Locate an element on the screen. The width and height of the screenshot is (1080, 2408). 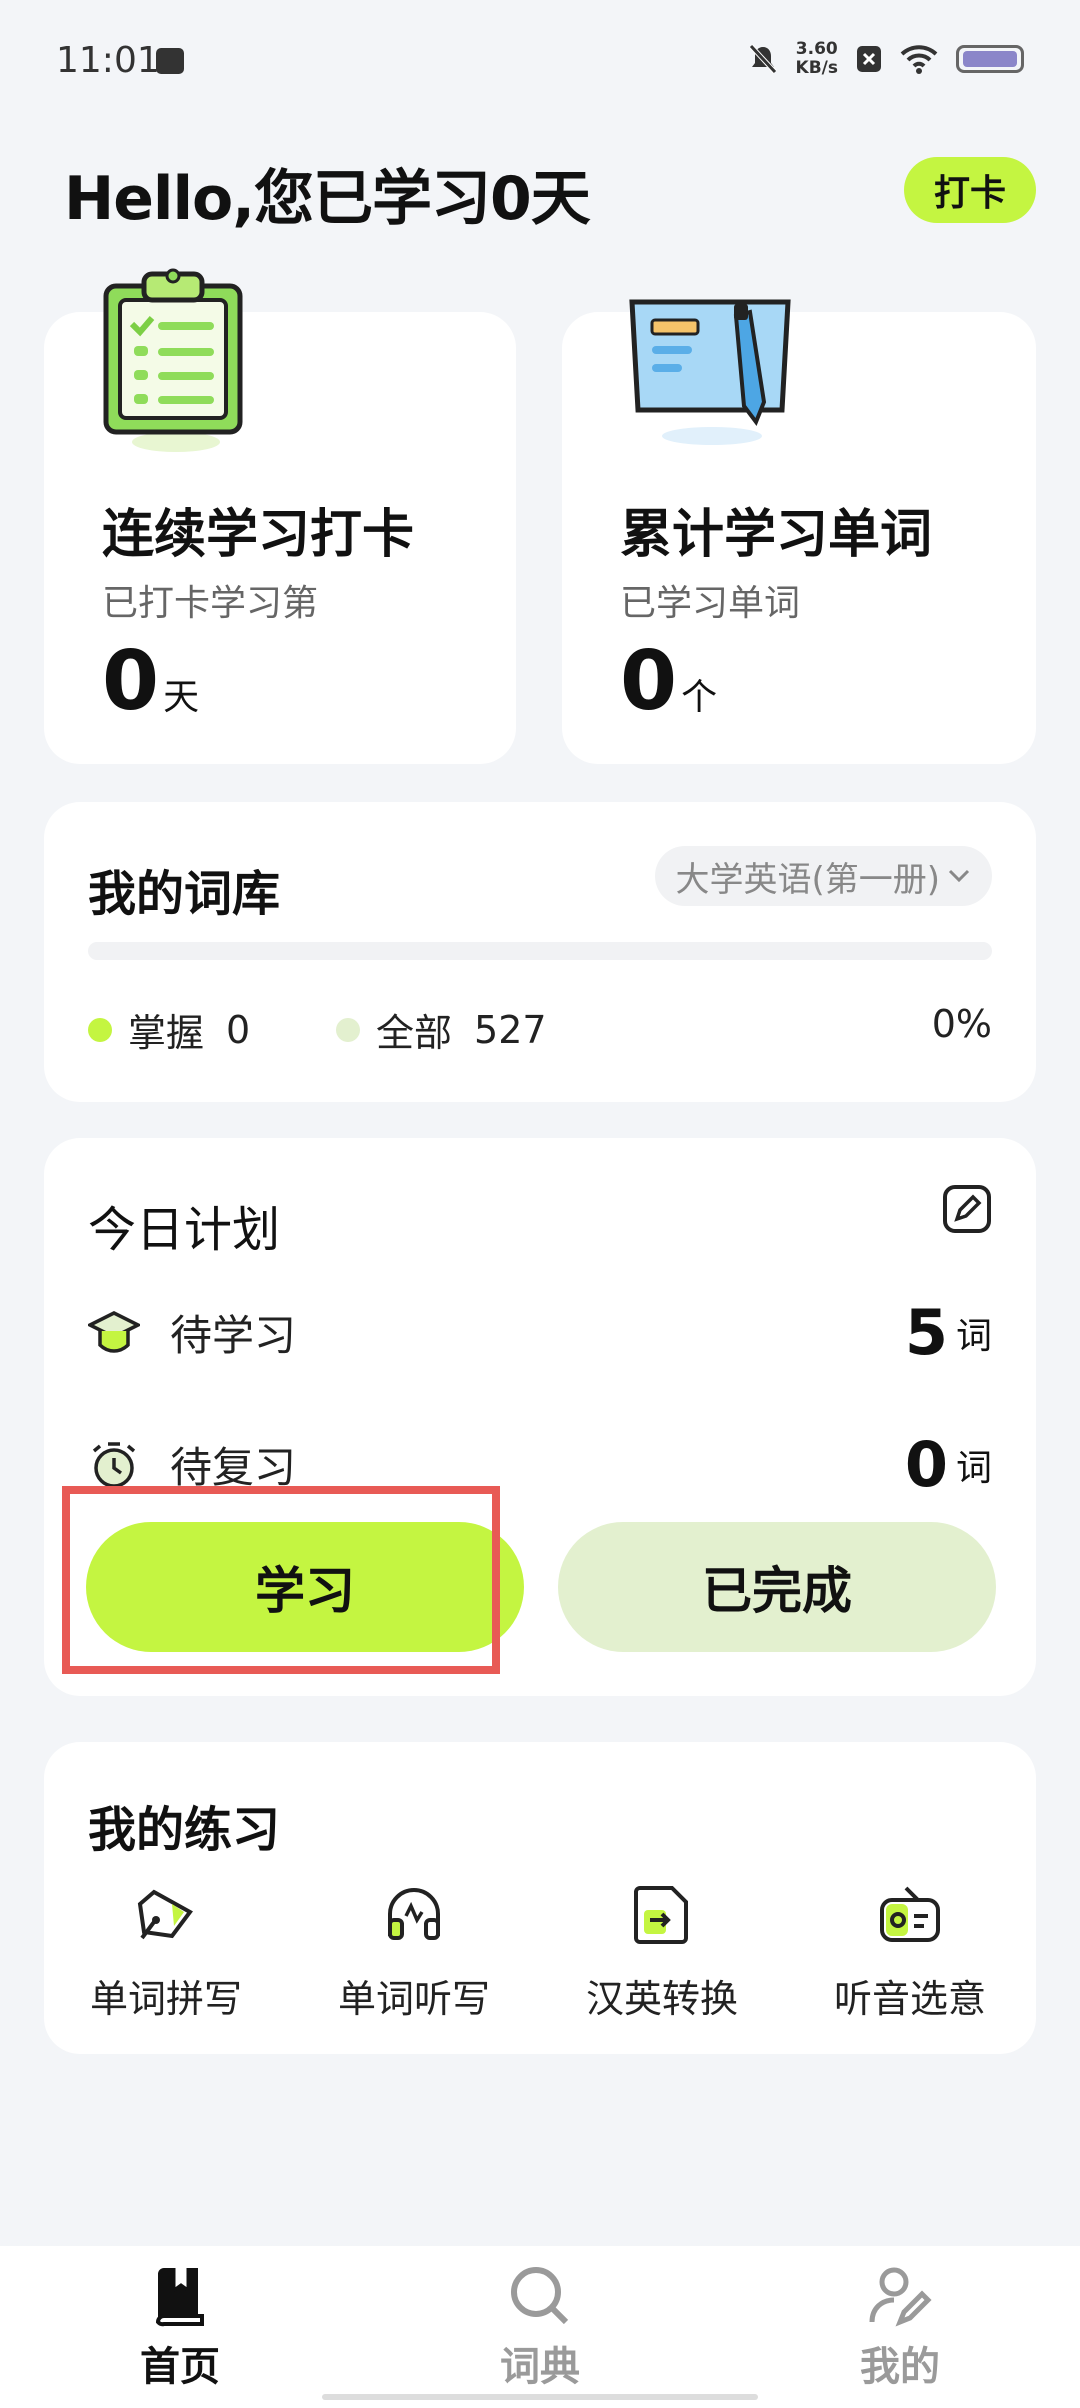
practice-spelling-label: 单词拼写 is located at coordinates (165, 1999).